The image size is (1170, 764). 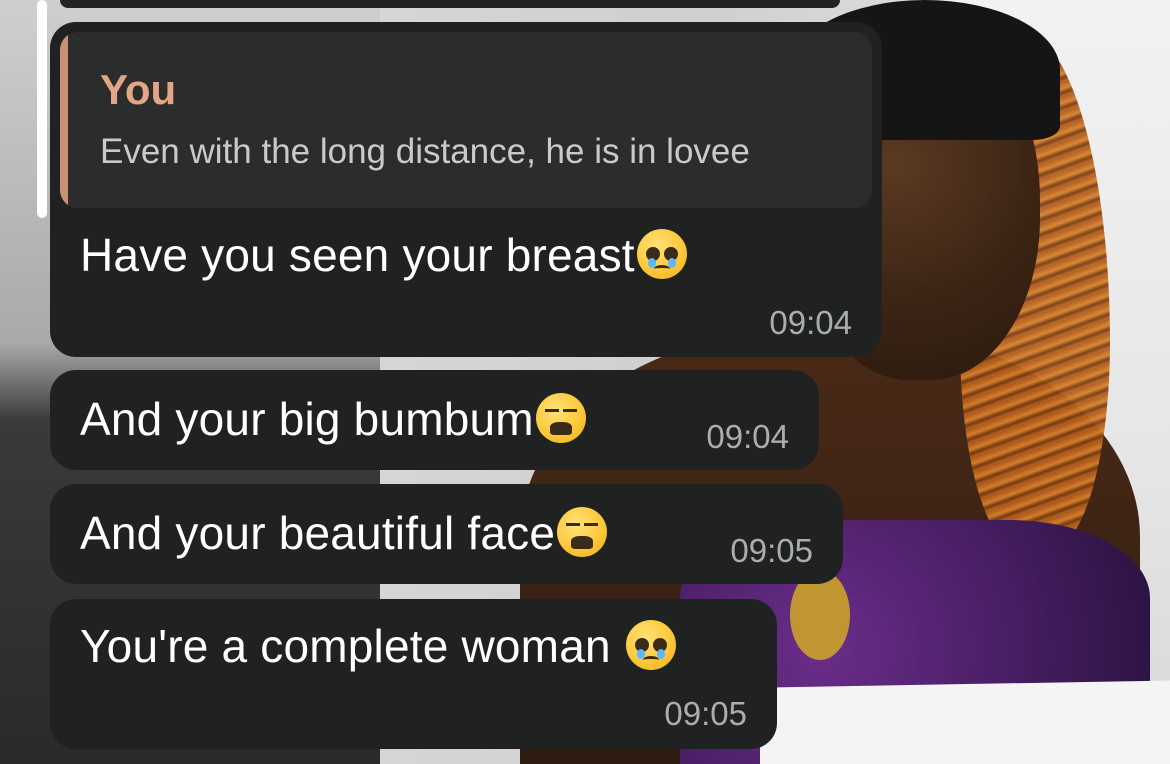 I want to click on reply-author: You, so click(x=138, y=89).